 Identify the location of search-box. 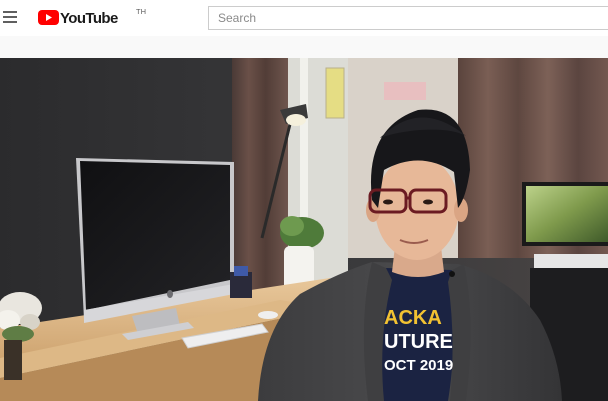
(408, 18).